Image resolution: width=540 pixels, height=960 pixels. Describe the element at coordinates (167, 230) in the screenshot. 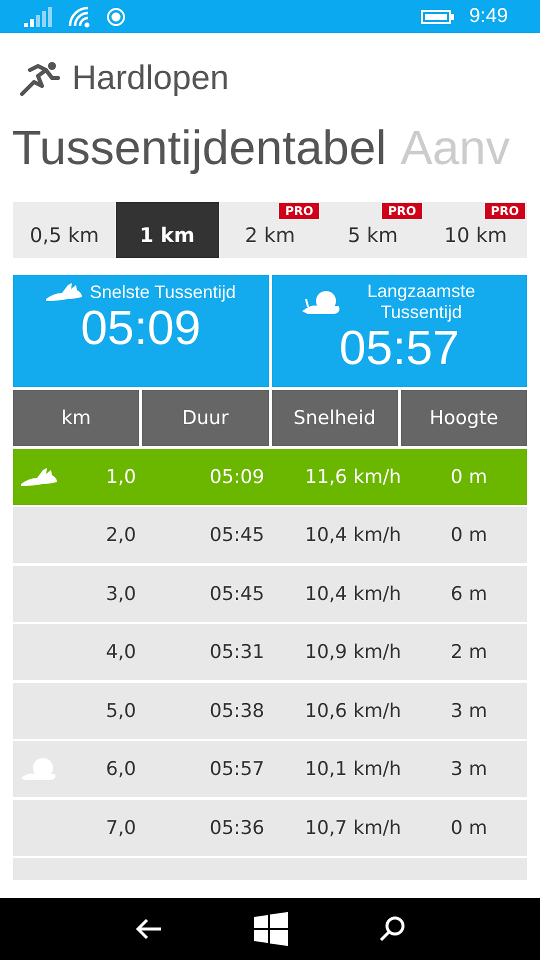

I see `distance-tab: 1 km` at that location.